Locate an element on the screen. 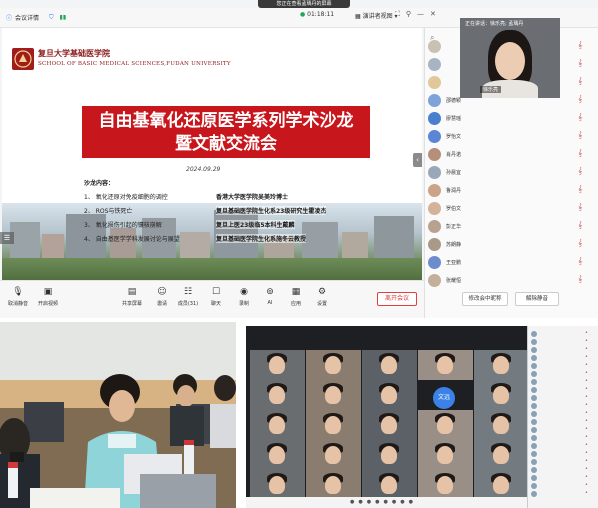 The height and width of the screenshot is (508, 598). active-speaker-video is located at coordinates (510, 58).